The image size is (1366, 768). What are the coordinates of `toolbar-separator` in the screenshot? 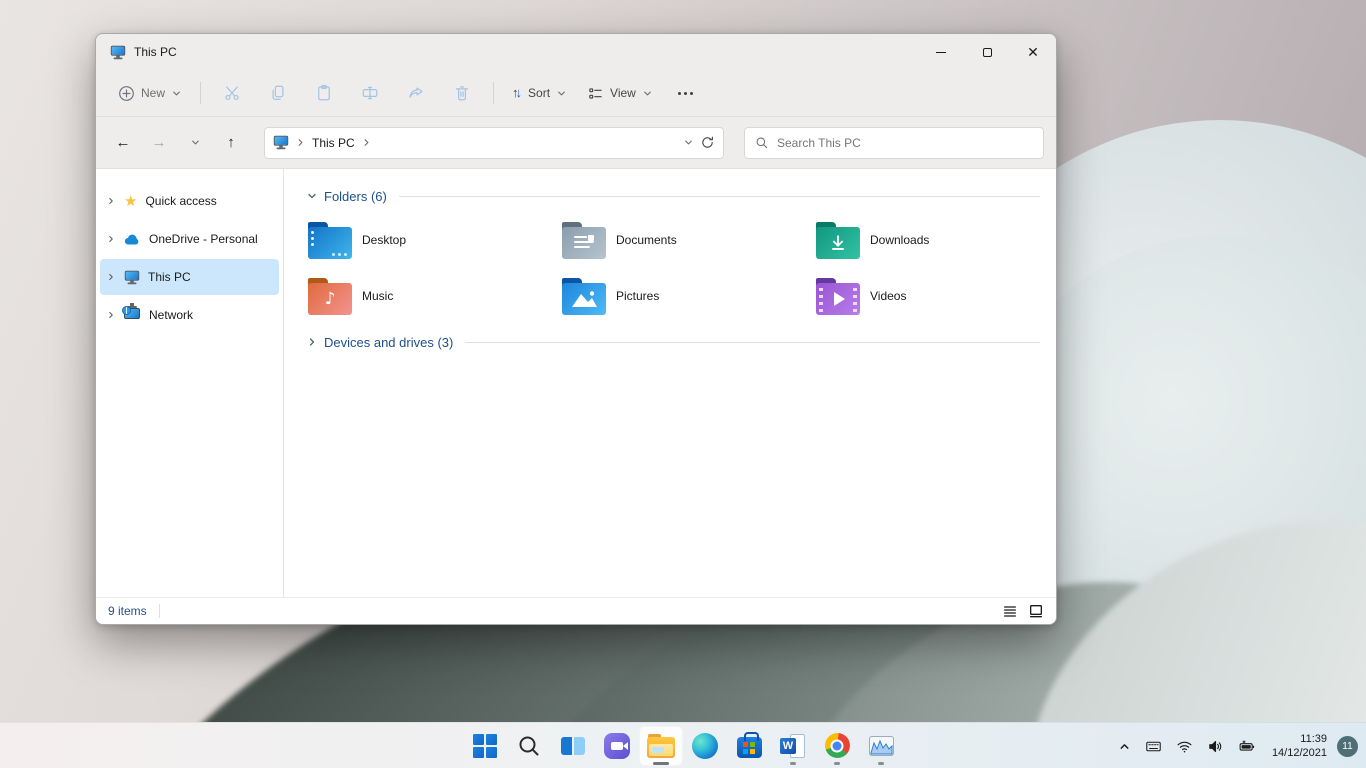 It's located at (201, 93).